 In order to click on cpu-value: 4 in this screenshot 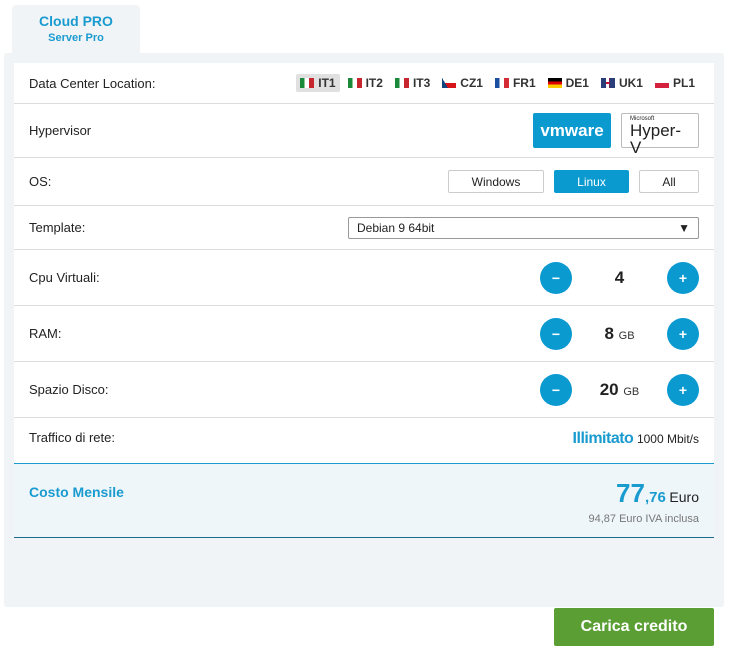, I will do `click(619, 277)`.